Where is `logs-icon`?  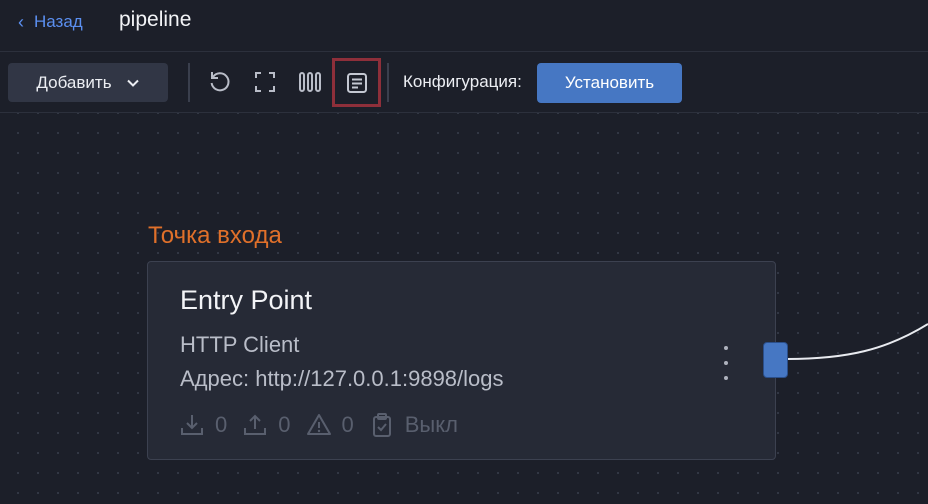
logs-icon is located at coordinates (356, 82).